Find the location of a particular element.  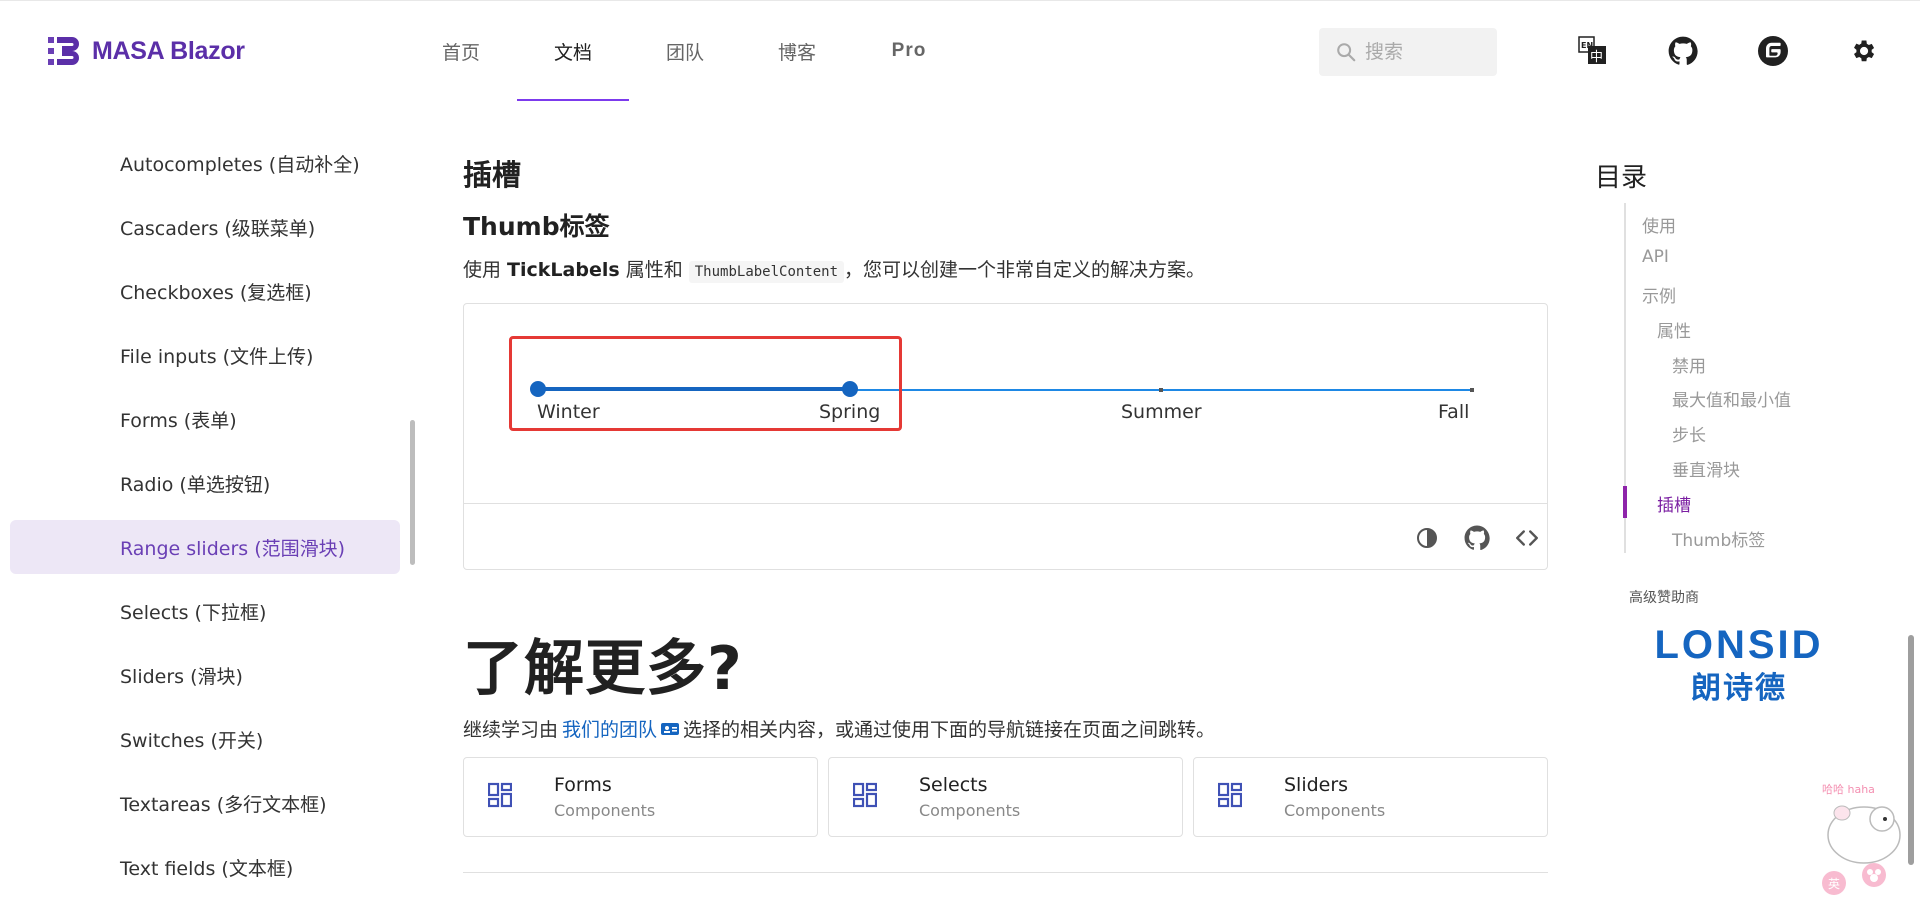

our-team-link: 我们的团队 is located at coordinates (609, 728).